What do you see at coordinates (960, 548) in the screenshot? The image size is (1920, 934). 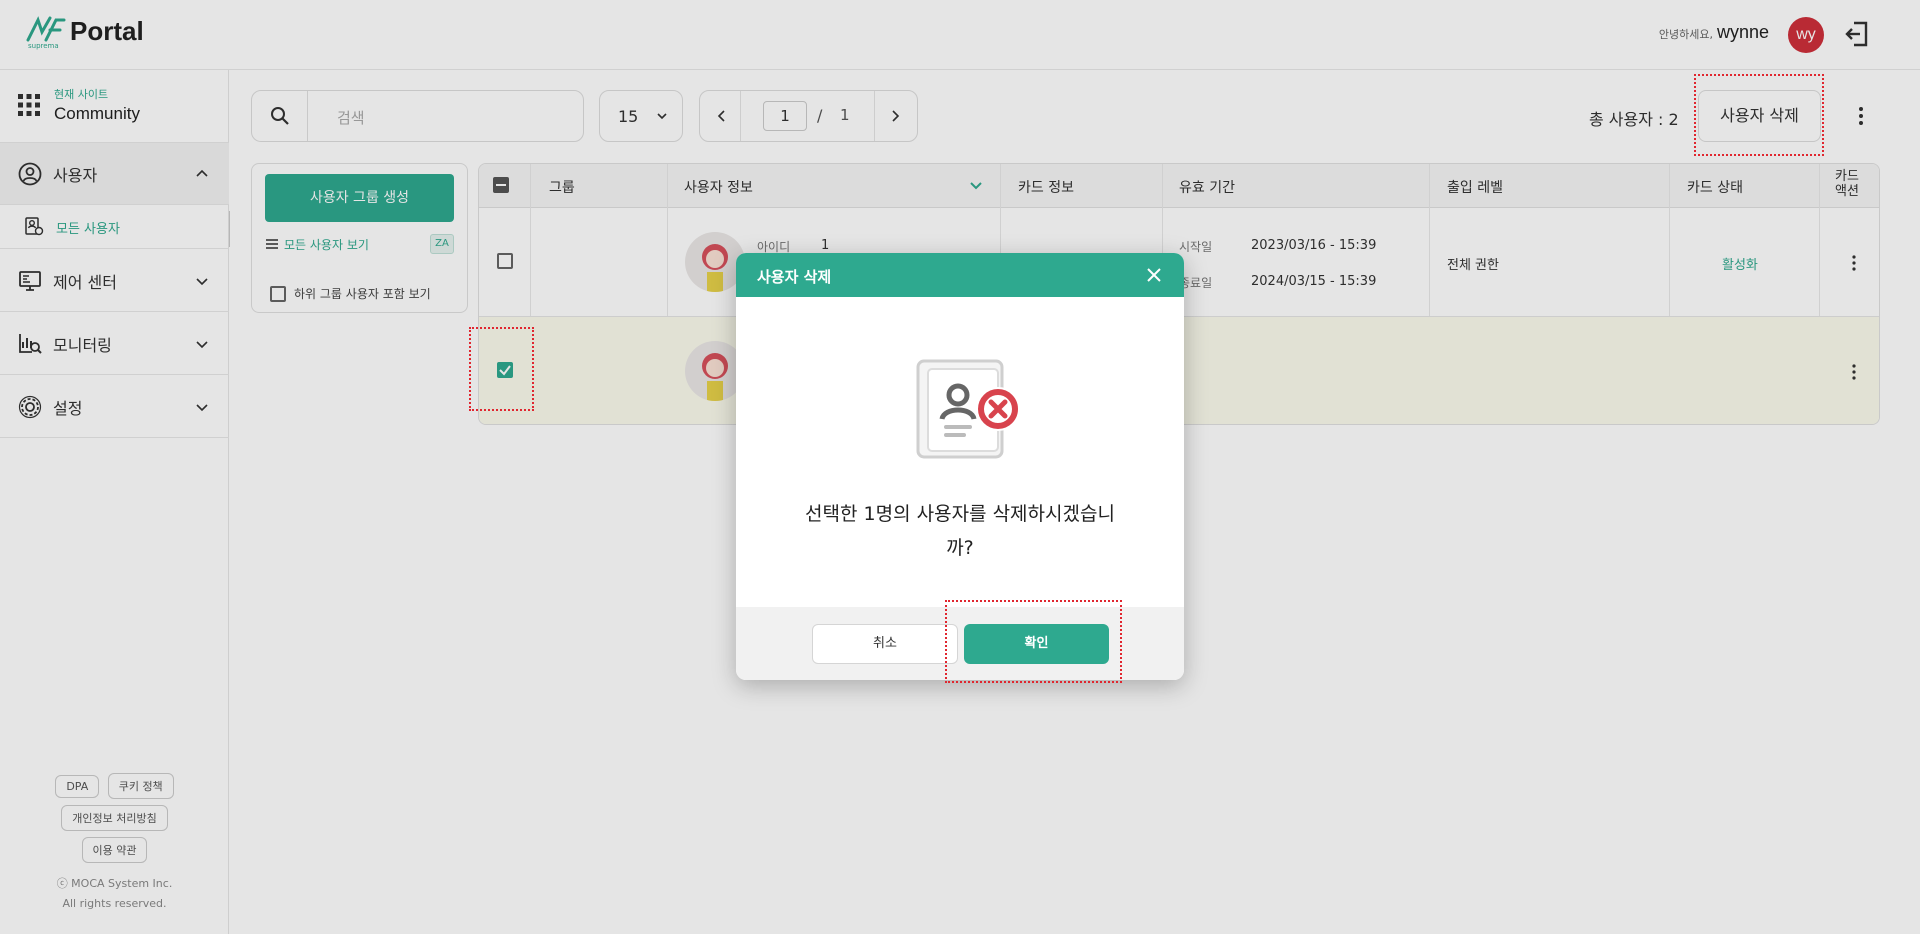 I see `dialog-message-line2: 까?` at bounding box center [960, 548].